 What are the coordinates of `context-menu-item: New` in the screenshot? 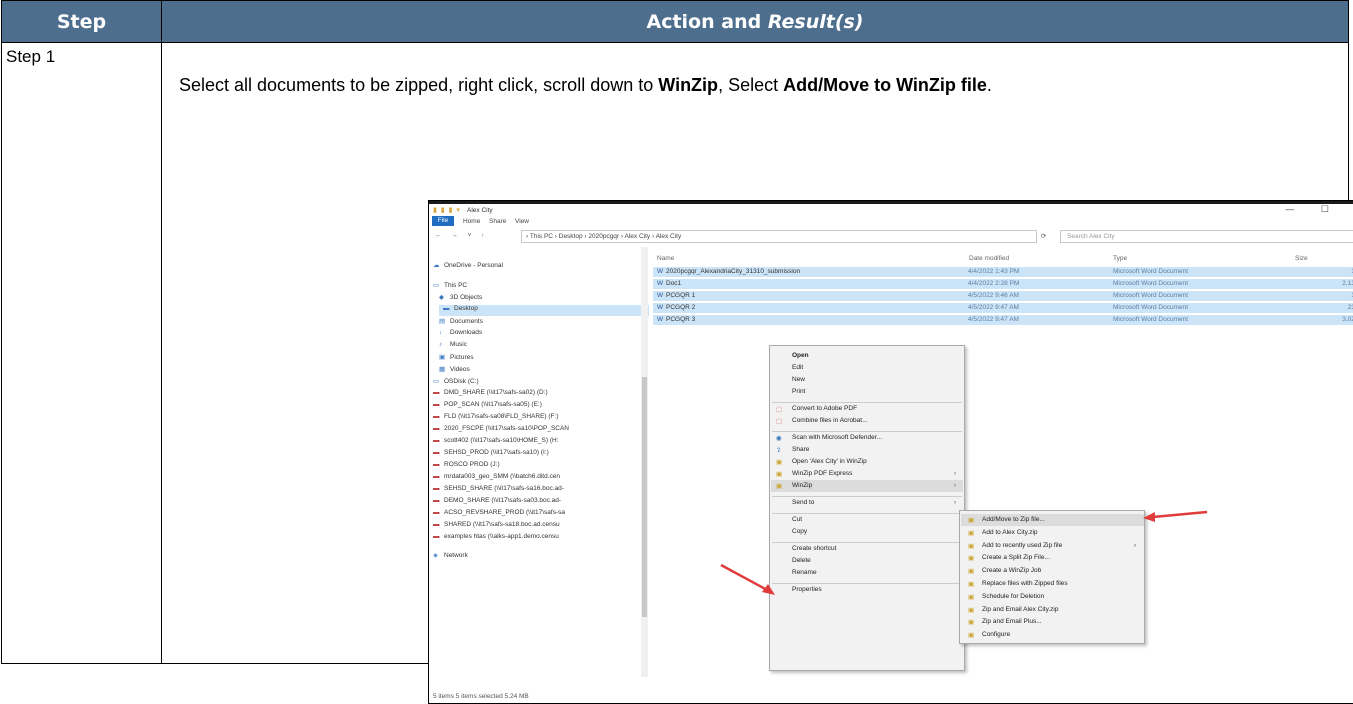 It's located at (798, 379).